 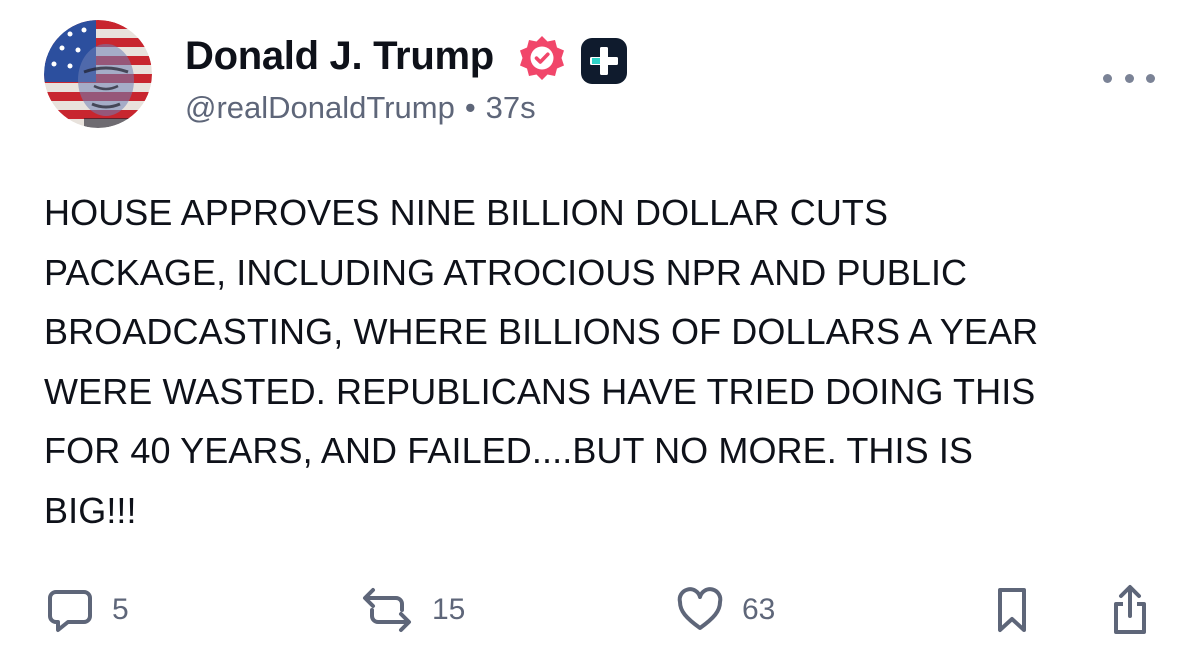 I want to click on share-icon, so click(x=1130, y=609).